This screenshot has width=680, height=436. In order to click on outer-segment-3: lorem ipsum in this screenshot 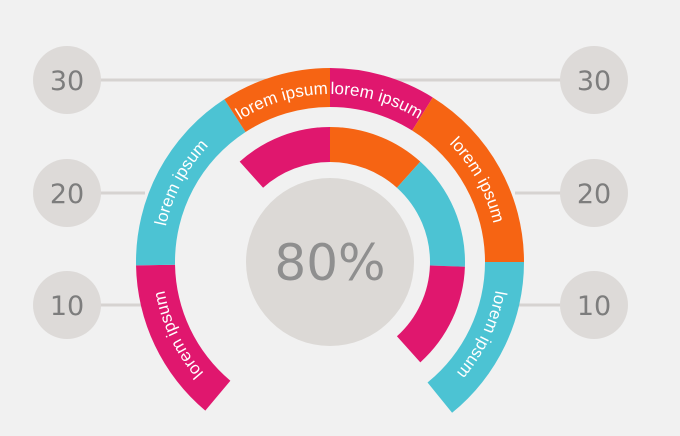, I will do `click(277, 100)`.